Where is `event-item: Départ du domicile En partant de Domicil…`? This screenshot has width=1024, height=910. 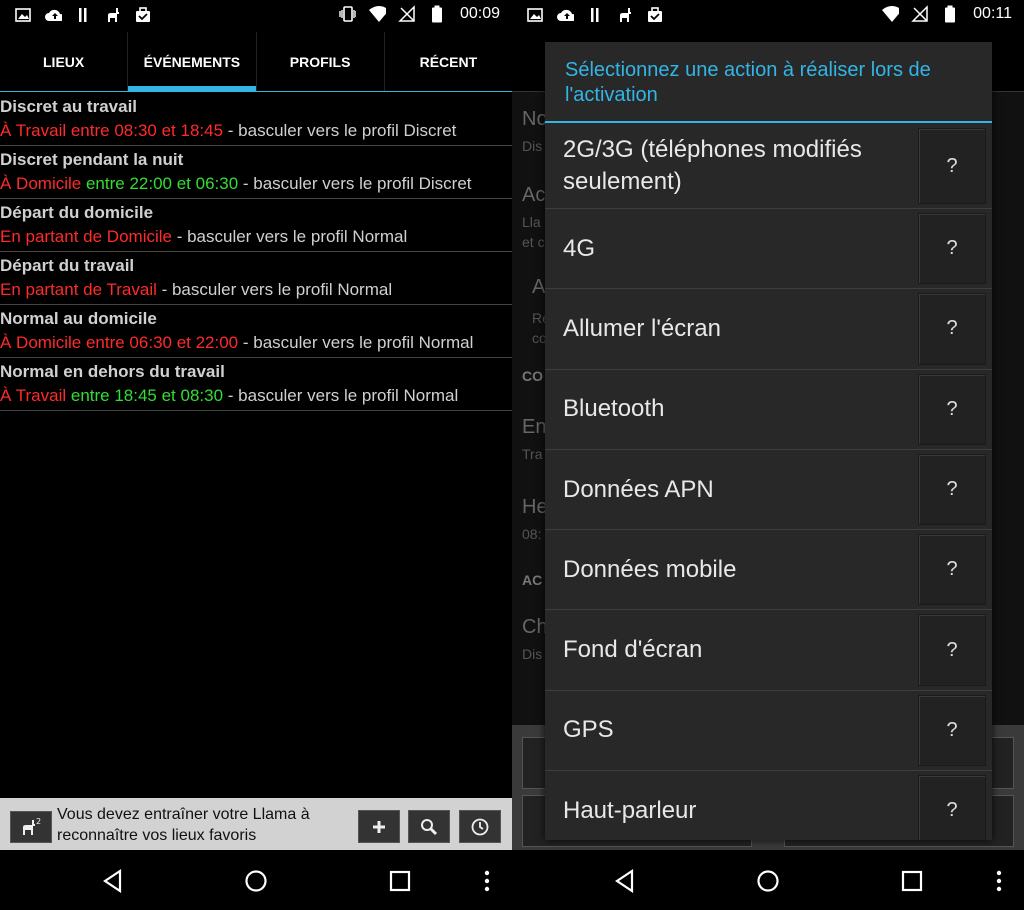
event-item: Départ du domicile En partant de Domicil… is located at coordinates (256, 225).